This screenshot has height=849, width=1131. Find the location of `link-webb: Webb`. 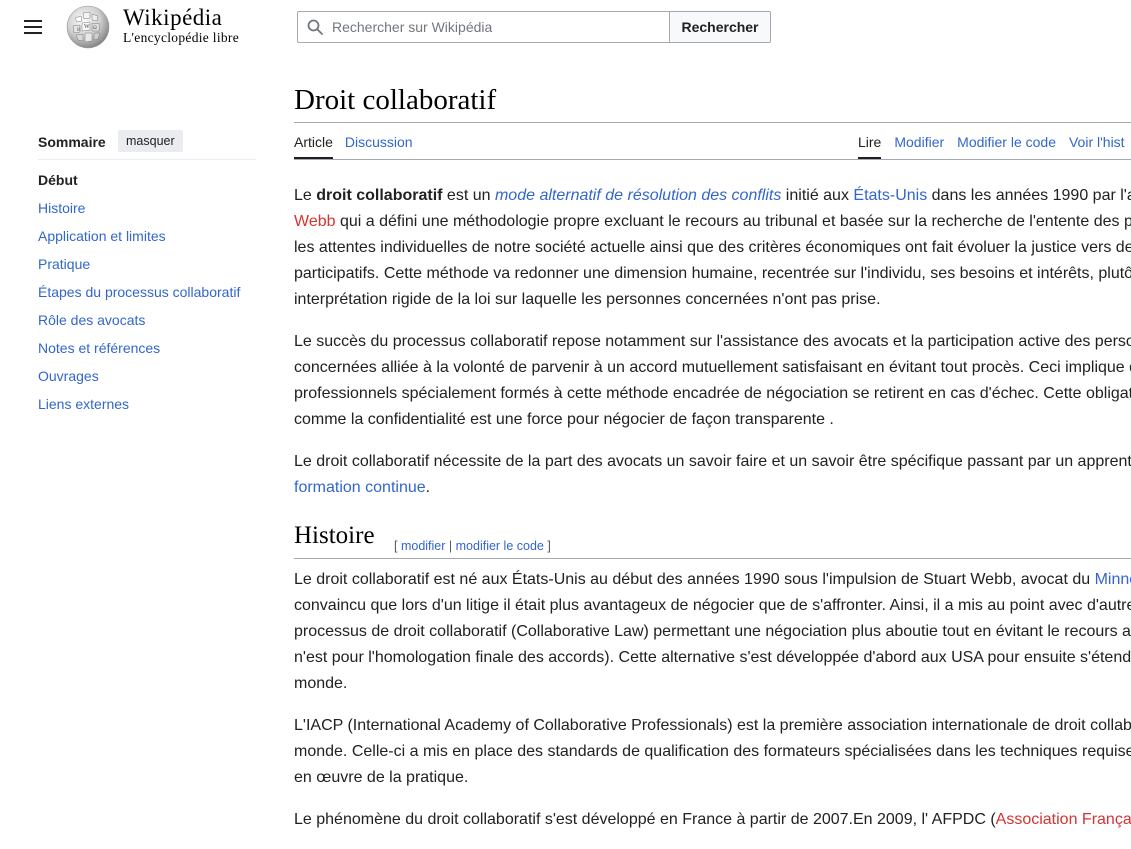

link-webb: Webb is located at coordinates (315, 221).